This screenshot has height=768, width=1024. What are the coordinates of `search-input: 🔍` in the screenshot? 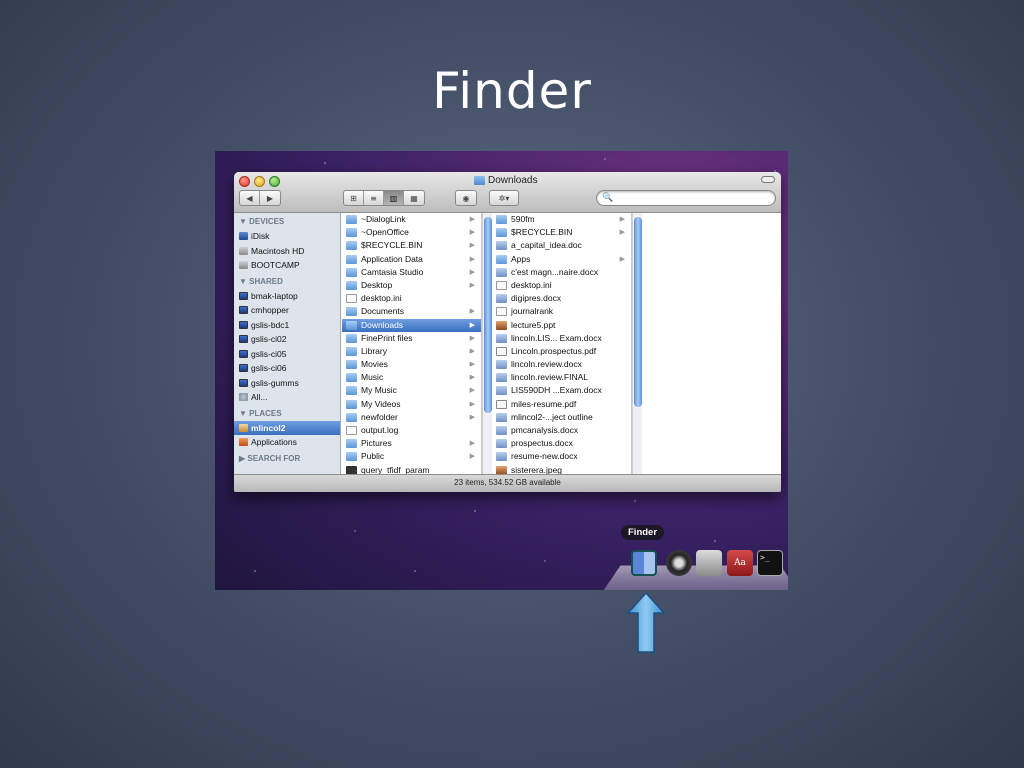 It's located at (686, 198).